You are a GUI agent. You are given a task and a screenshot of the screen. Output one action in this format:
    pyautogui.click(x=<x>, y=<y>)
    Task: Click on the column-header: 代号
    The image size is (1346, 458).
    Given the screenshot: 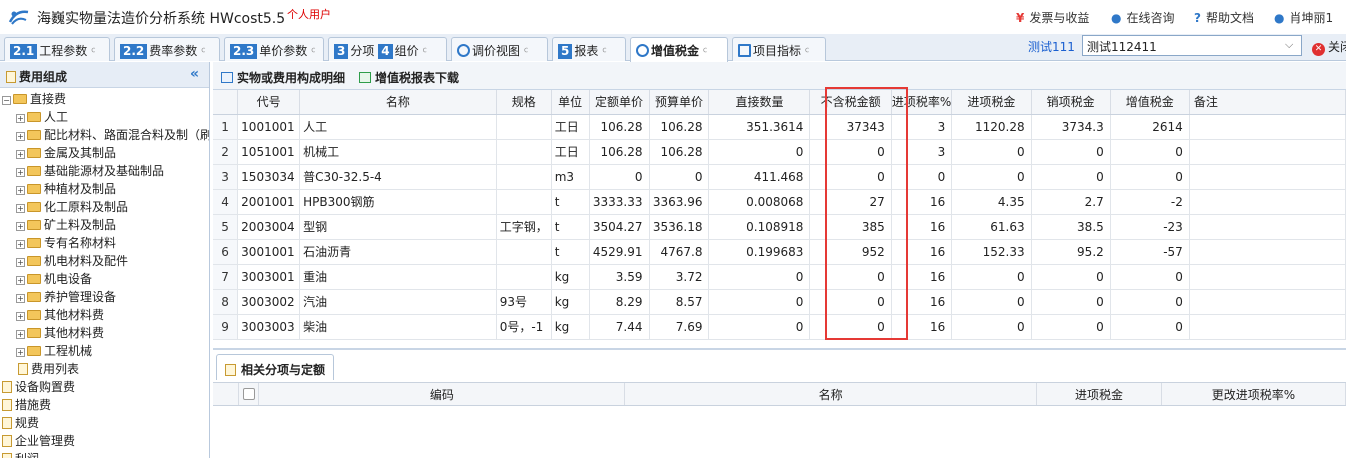 What is the action you would take?
    pyautogui.click(x=269, y=102)
    